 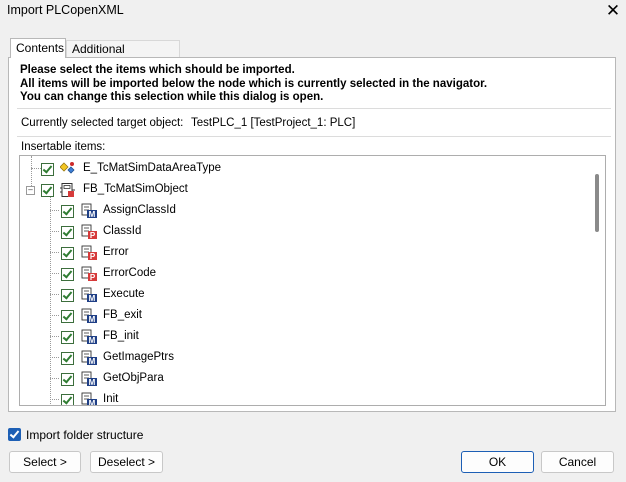 What do you see at coordinates (300, 398) in the screenshot?
I see `tree-item: M Init` at bounding box center [300, 398].